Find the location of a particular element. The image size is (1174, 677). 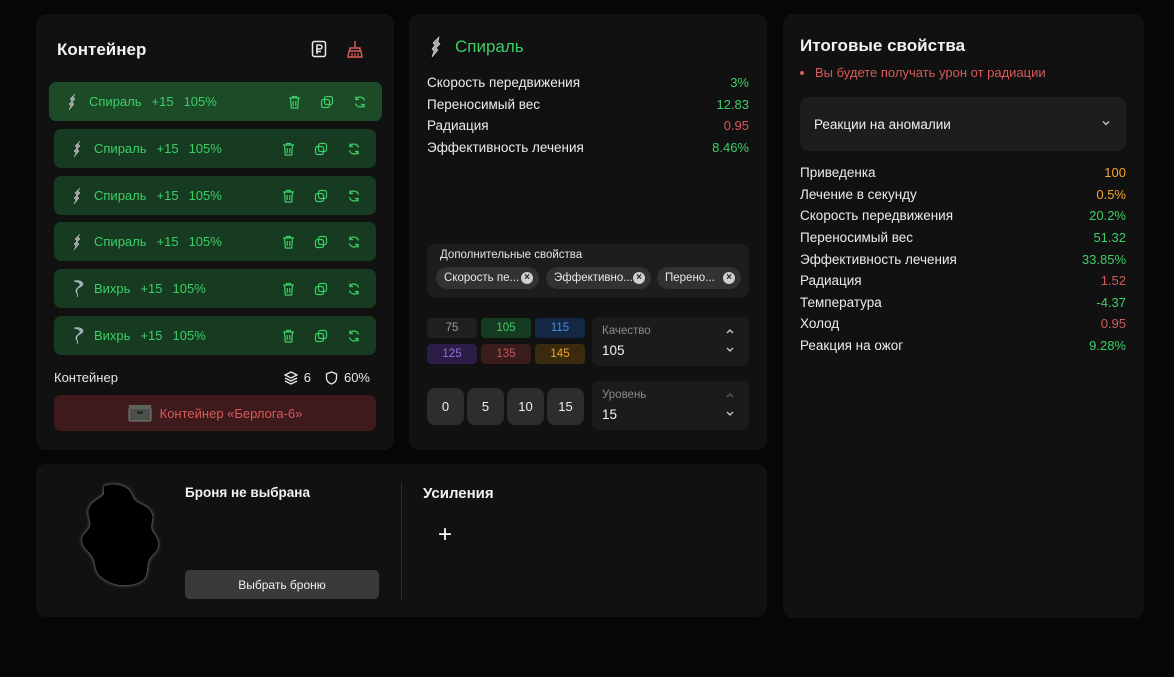

quality-select: Качество 105 is located at coordinates (670, 341).